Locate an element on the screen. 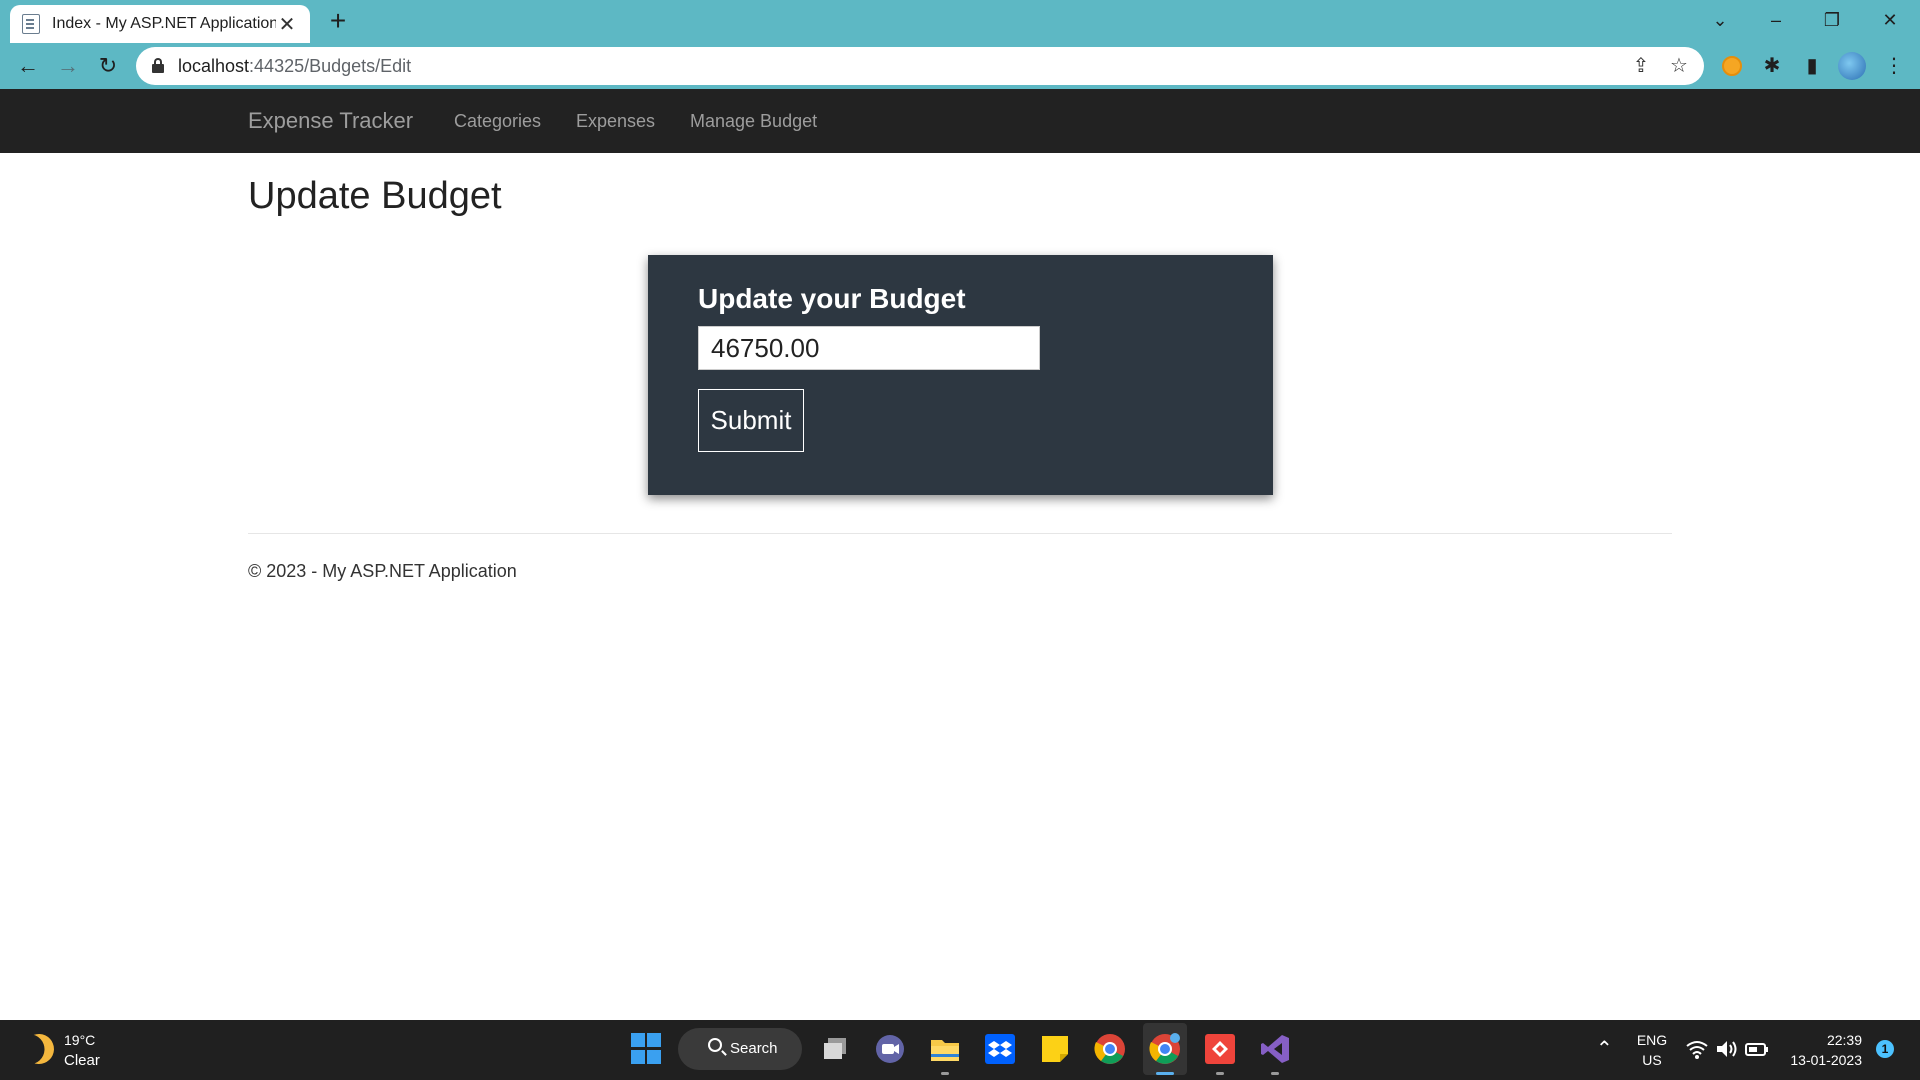 This screenshot has height=1080, width=1920. side-panel-icon: ▮ is located at coordinates (1812, 66).